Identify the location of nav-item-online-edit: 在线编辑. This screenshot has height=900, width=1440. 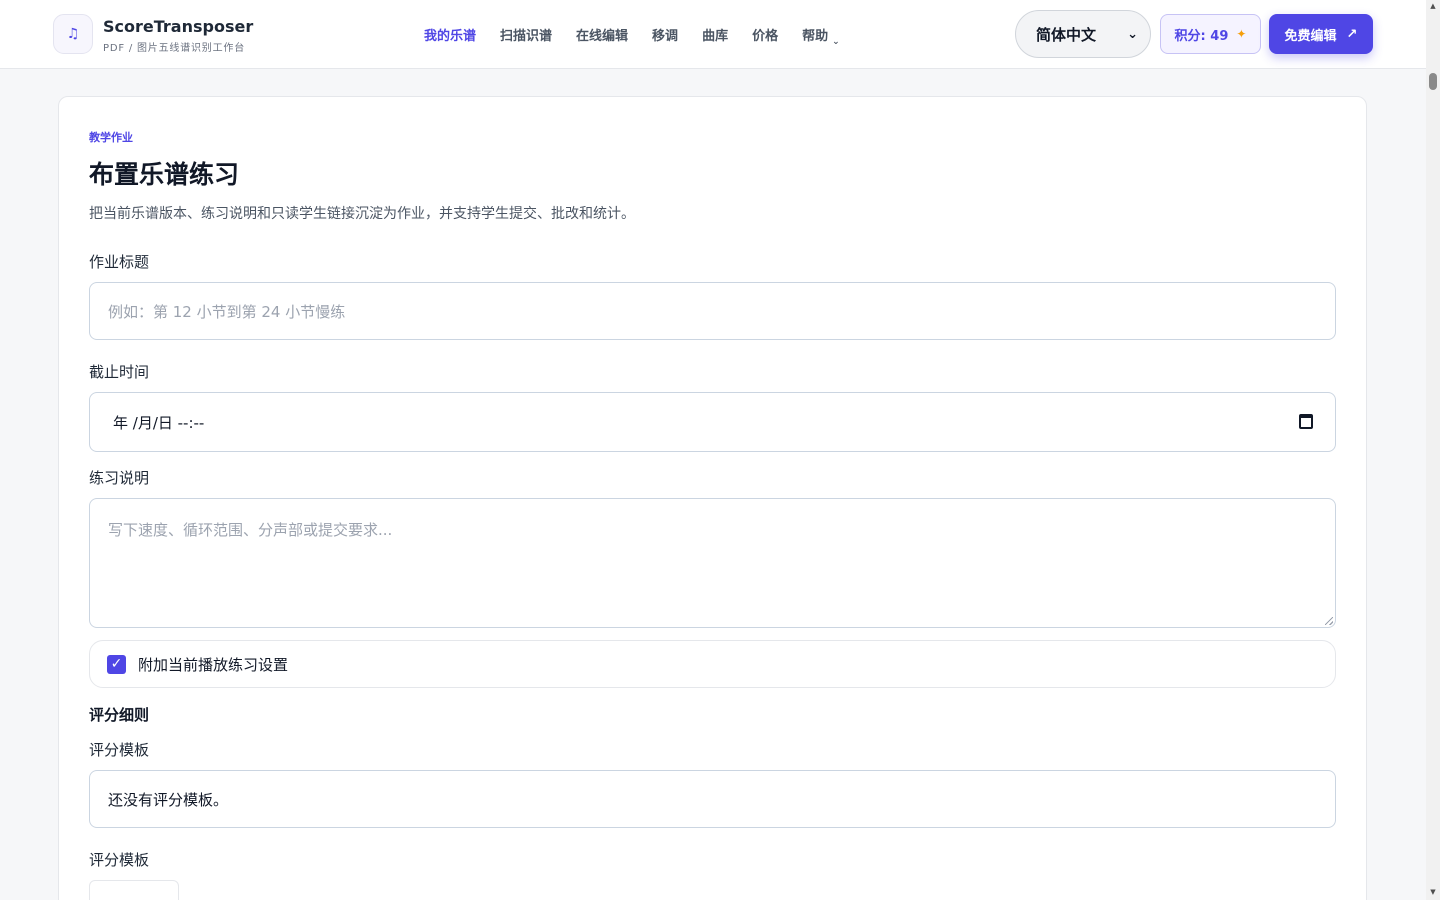
(602, 34).